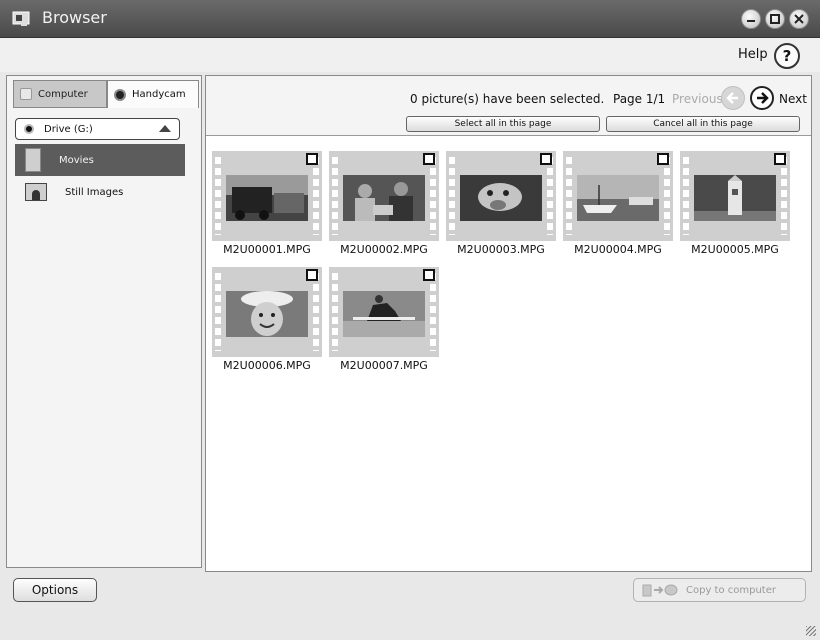  Describe the element at coordinates (63, 94) in the screenshot. I see `tab-computer-label: Computer` at that location.